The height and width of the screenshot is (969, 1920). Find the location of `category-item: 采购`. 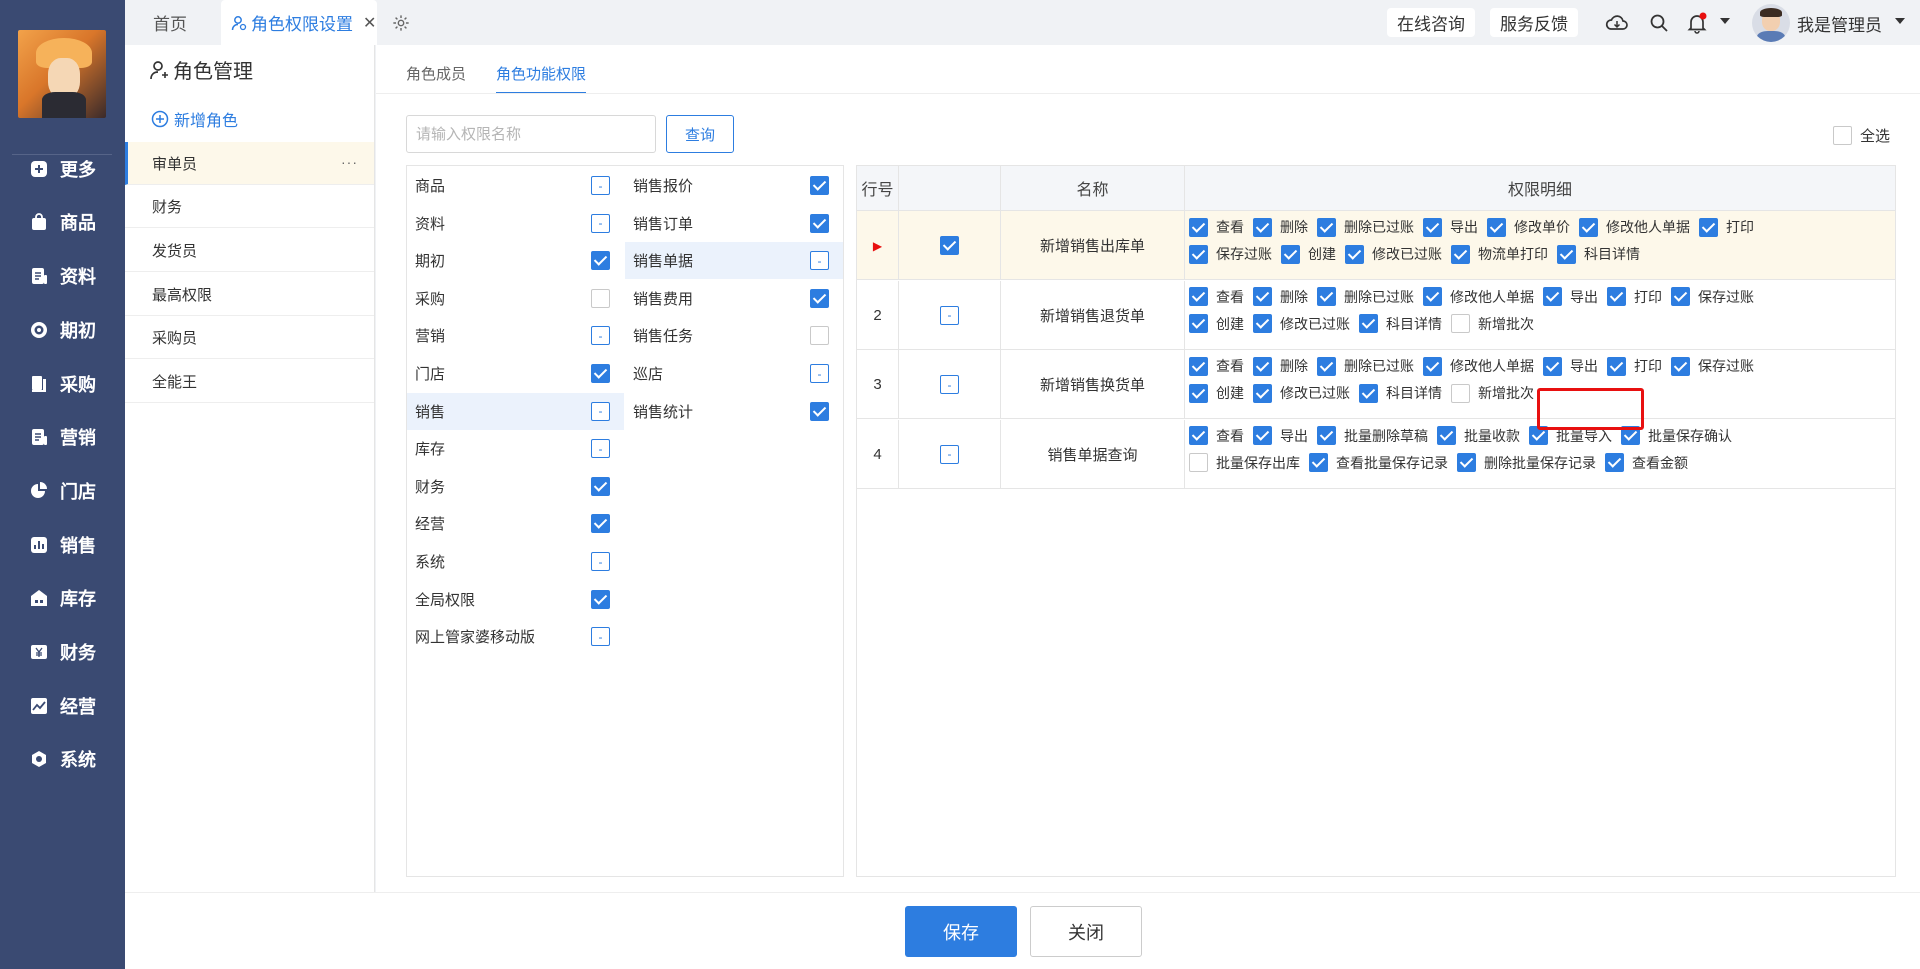

category-item: 采购 is located at coordinates (515, 298).